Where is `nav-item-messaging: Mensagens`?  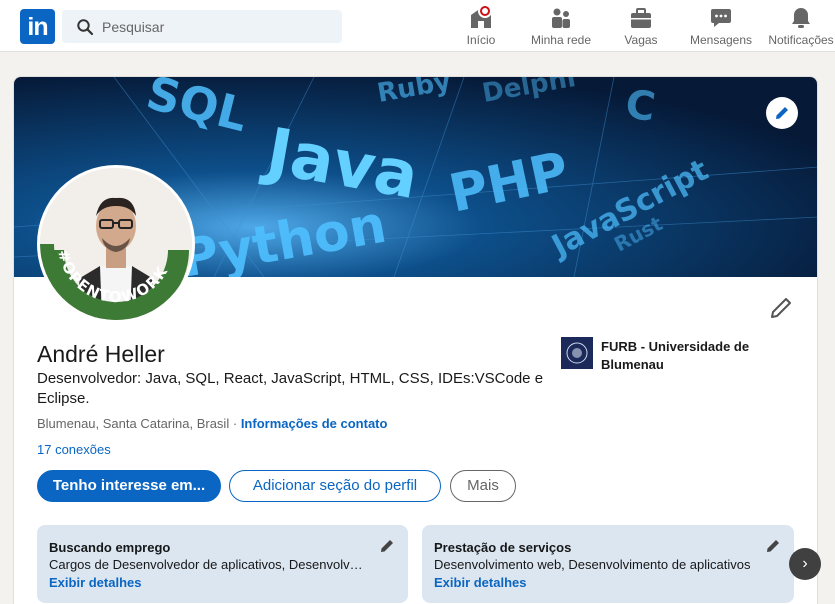
nav-item-messaging: Mensagens is located at coordinates (721, 26).